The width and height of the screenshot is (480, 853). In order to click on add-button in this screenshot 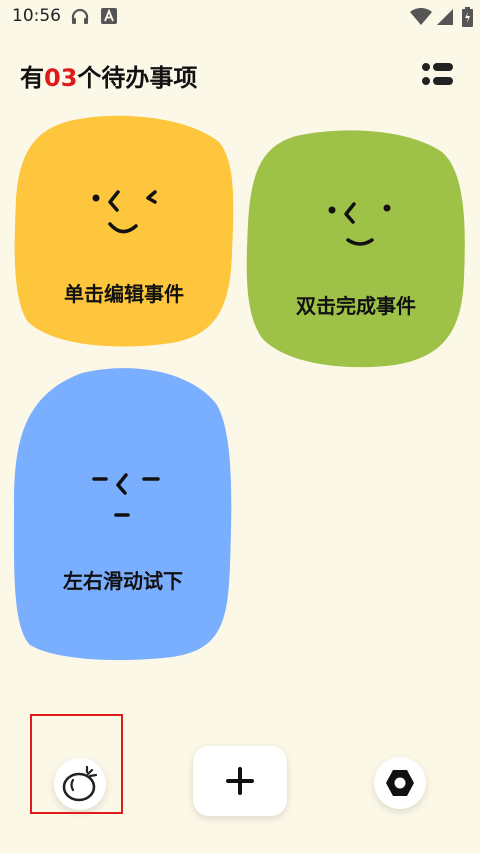, I will do `click(240, 781)`.